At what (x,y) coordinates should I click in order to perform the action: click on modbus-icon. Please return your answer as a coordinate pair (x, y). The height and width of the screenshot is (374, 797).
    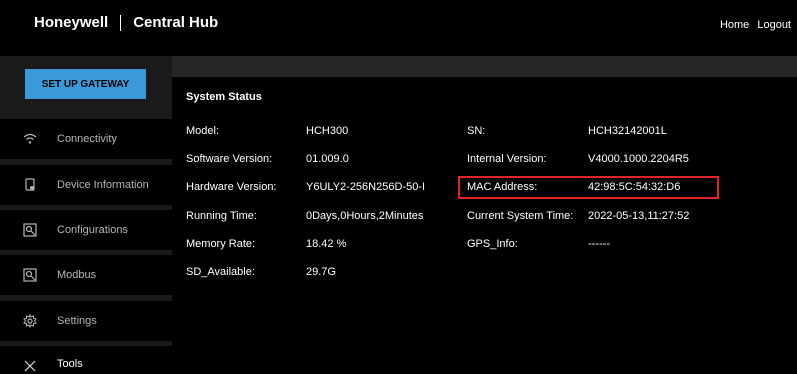
    Looking at the image, I should click on (30, 275).